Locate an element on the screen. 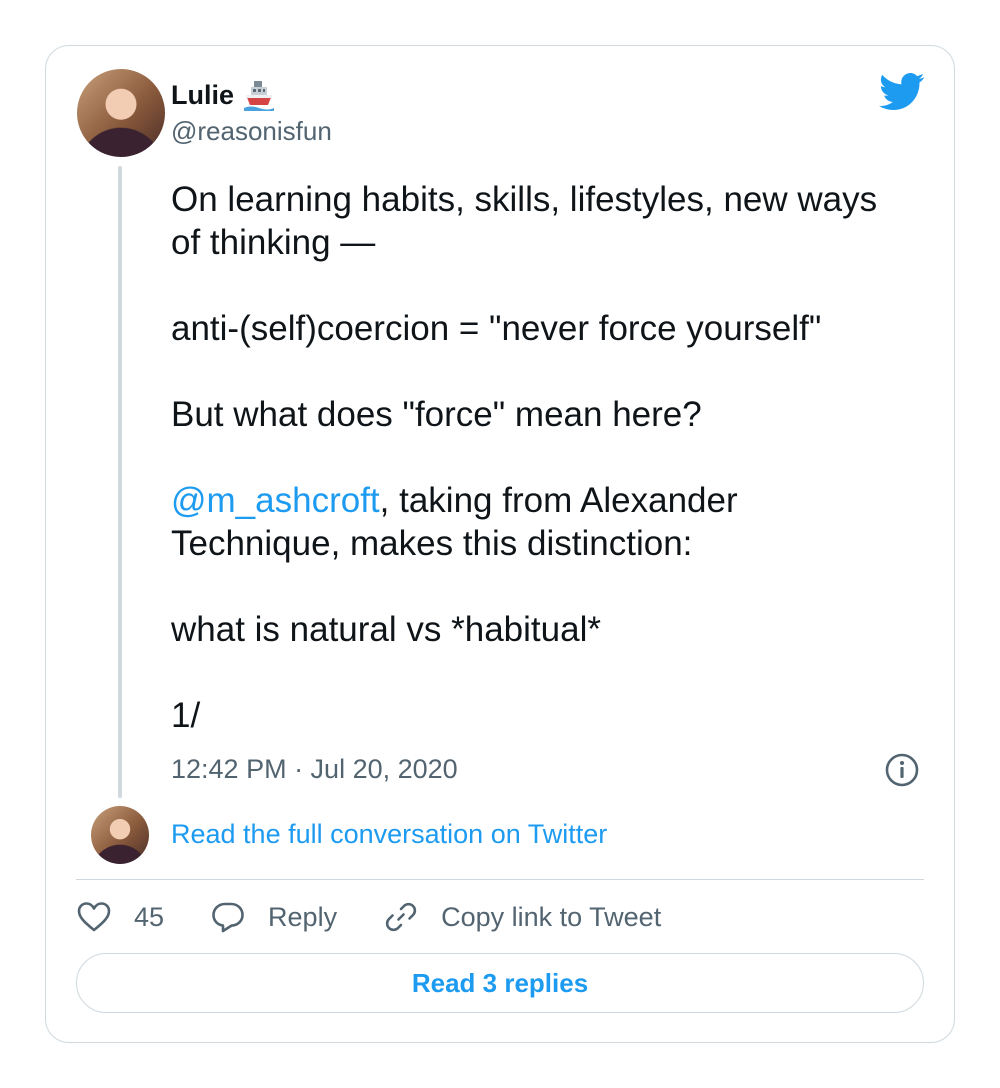  like-count: 45 is located at coordinates (149, 916).